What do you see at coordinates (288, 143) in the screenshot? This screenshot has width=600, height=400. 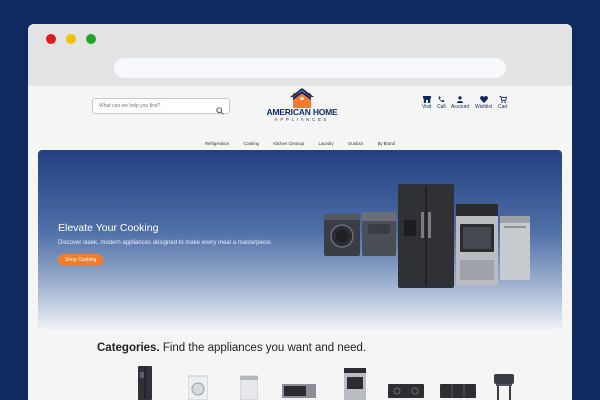 I see `nav-item-kitchen-cleanup: Kitchen Cleanup` at bounding box center [288, 143].